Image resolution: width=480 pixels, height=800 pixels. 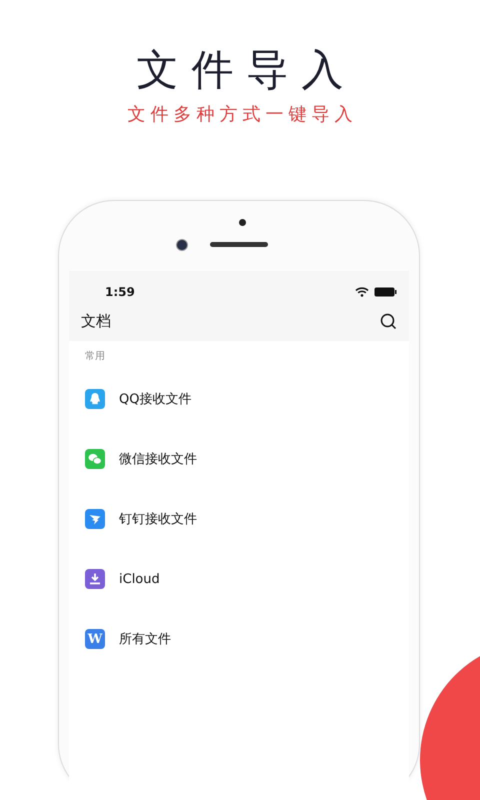 I want to click on file-source-item: QQ接收文件, so click(x=155, y=399).